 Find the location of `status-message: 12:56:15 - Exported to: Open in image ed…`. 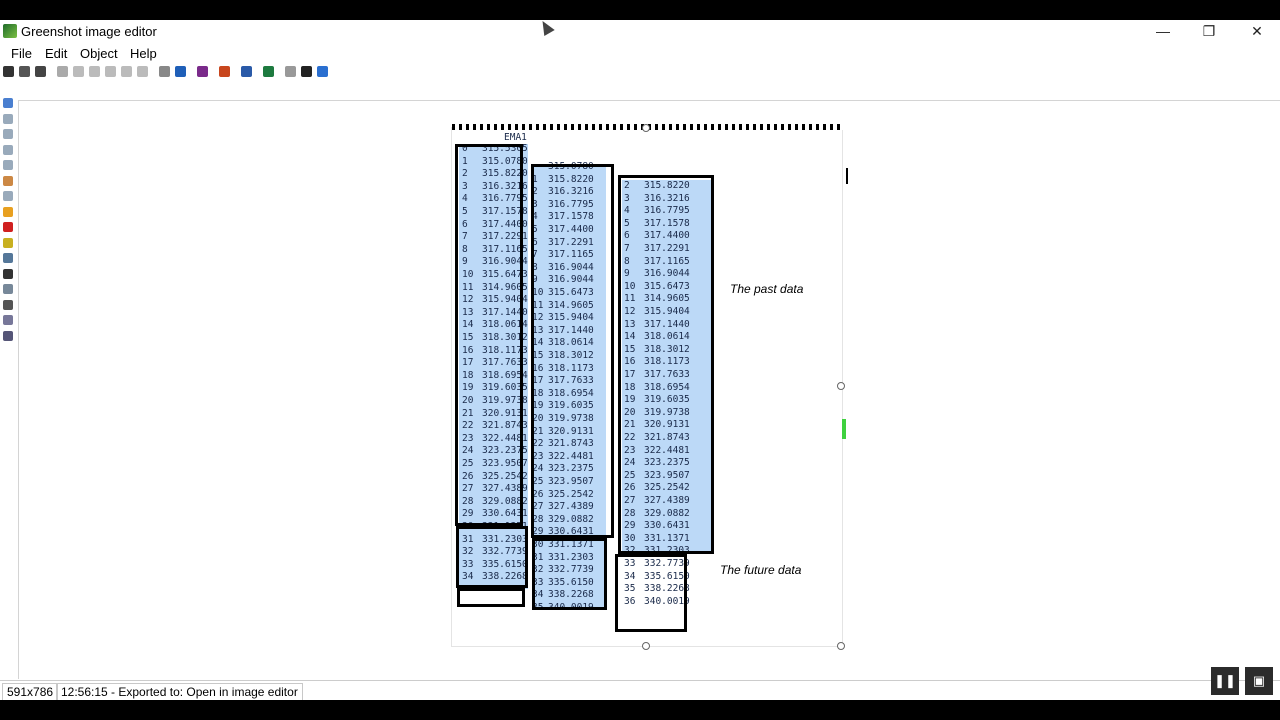

status-message: 12:56:15 - Exported to: Open in image ed… is located at coordinates (179, 691).